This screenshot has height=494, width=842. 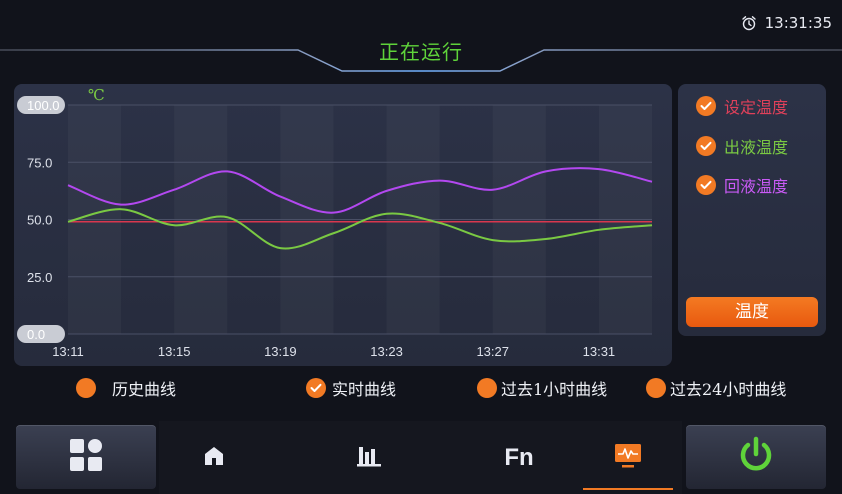 I want to click on home-icon, so click(x=214, y=458).